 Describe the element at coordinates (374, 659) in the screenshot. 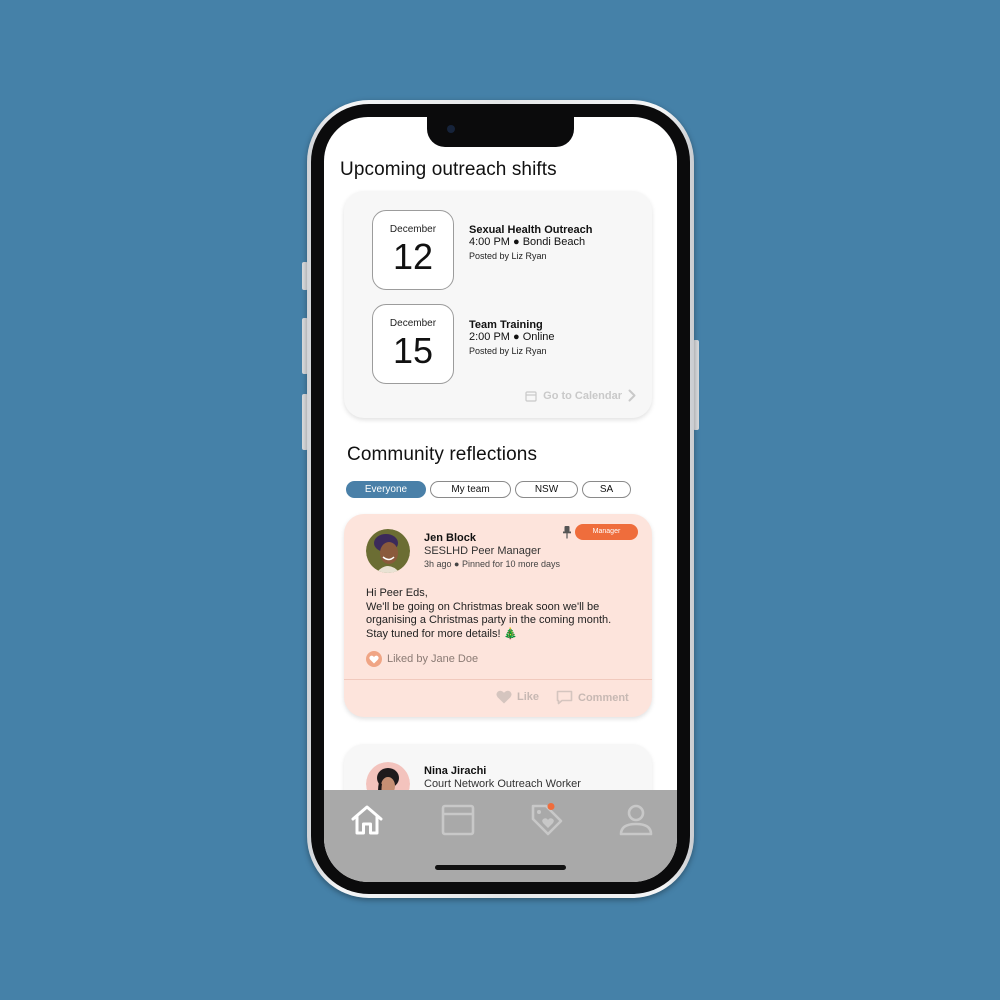

I see `liked-heart-icon` at that location.